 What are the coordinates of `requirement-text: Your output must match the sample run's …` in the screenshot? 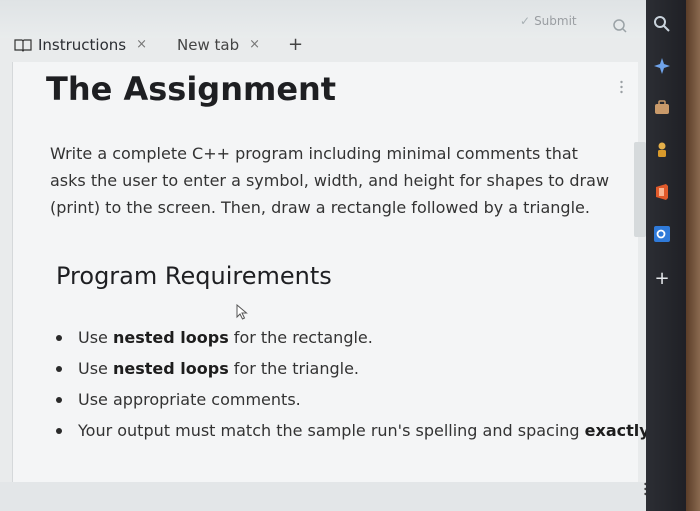 It's located at (366, 430).